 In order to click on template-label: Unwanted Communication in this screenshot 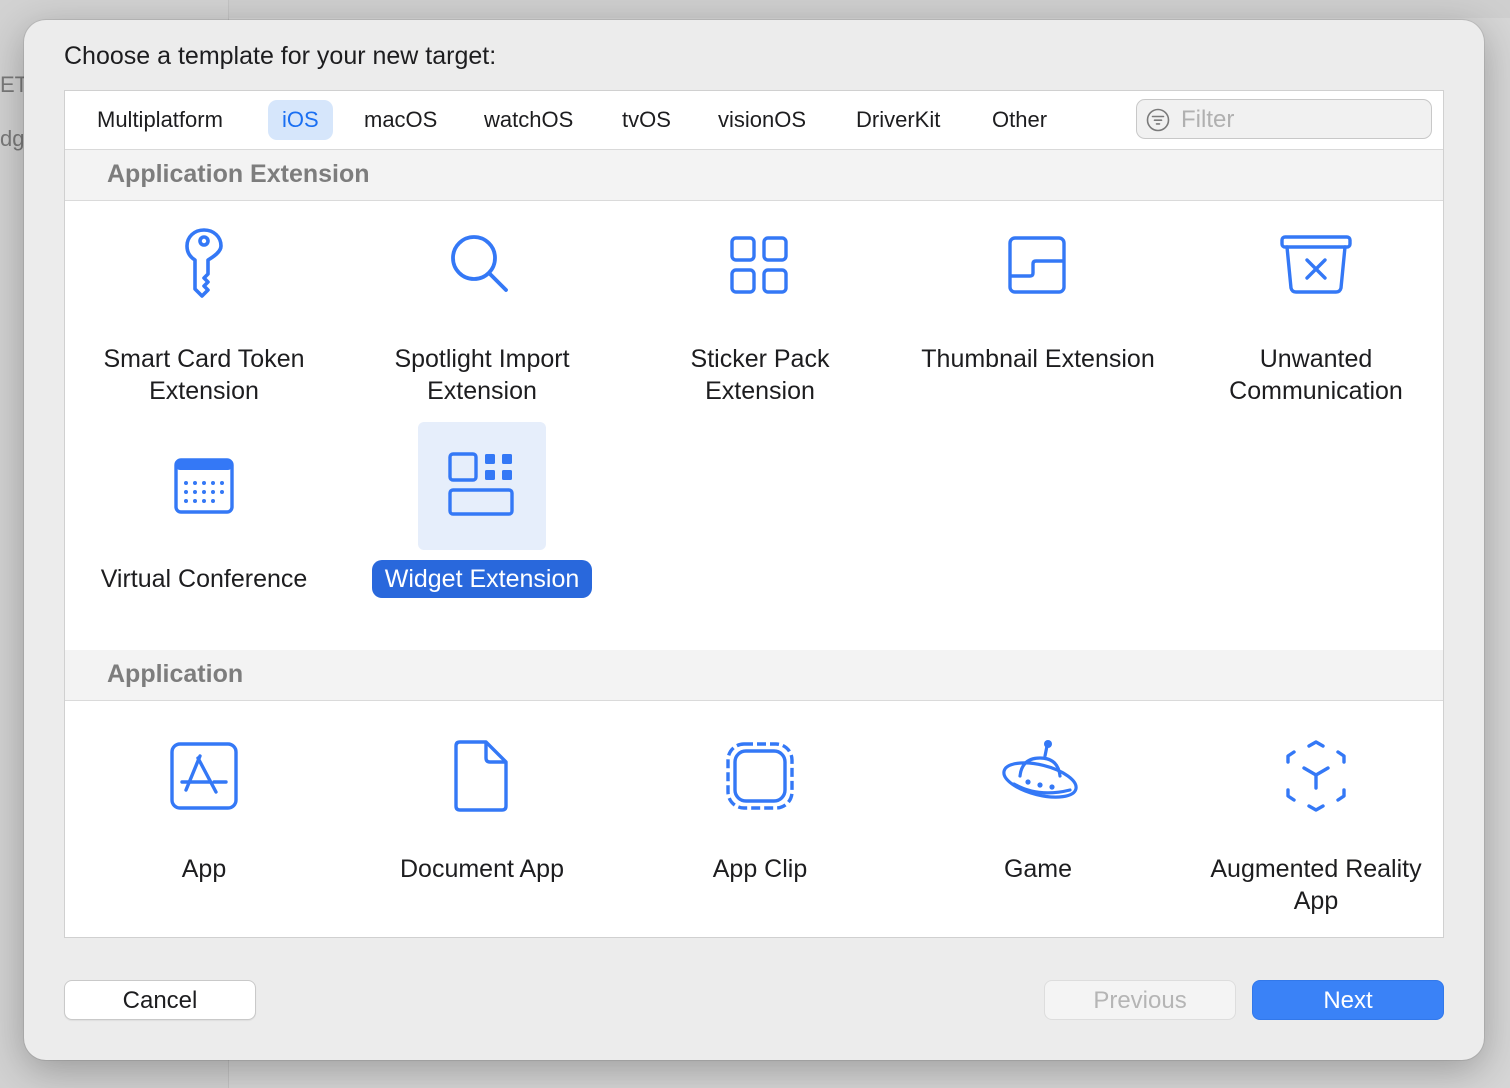, I will do `click(1316, 375)`.